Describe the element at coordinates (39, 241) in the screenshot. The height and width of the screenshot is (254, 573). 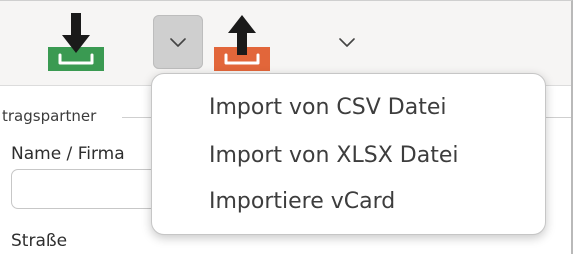
I see `street-label: Straße` at that location.